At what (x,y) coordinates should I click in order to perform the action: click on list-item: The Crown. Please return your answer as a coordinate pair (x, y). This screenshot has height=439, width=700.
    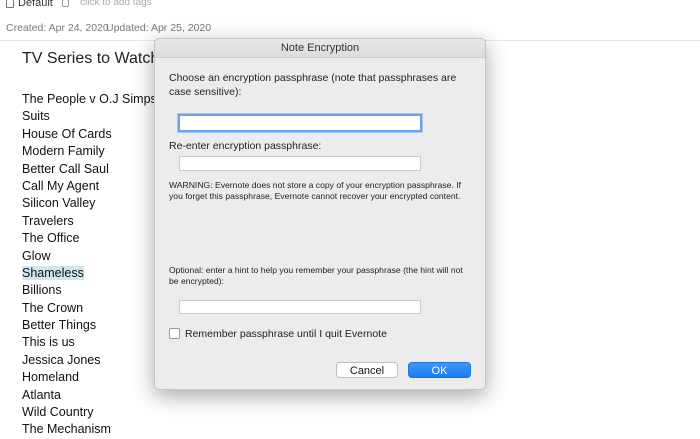
    Looking at the image, I should click on (96, 308).